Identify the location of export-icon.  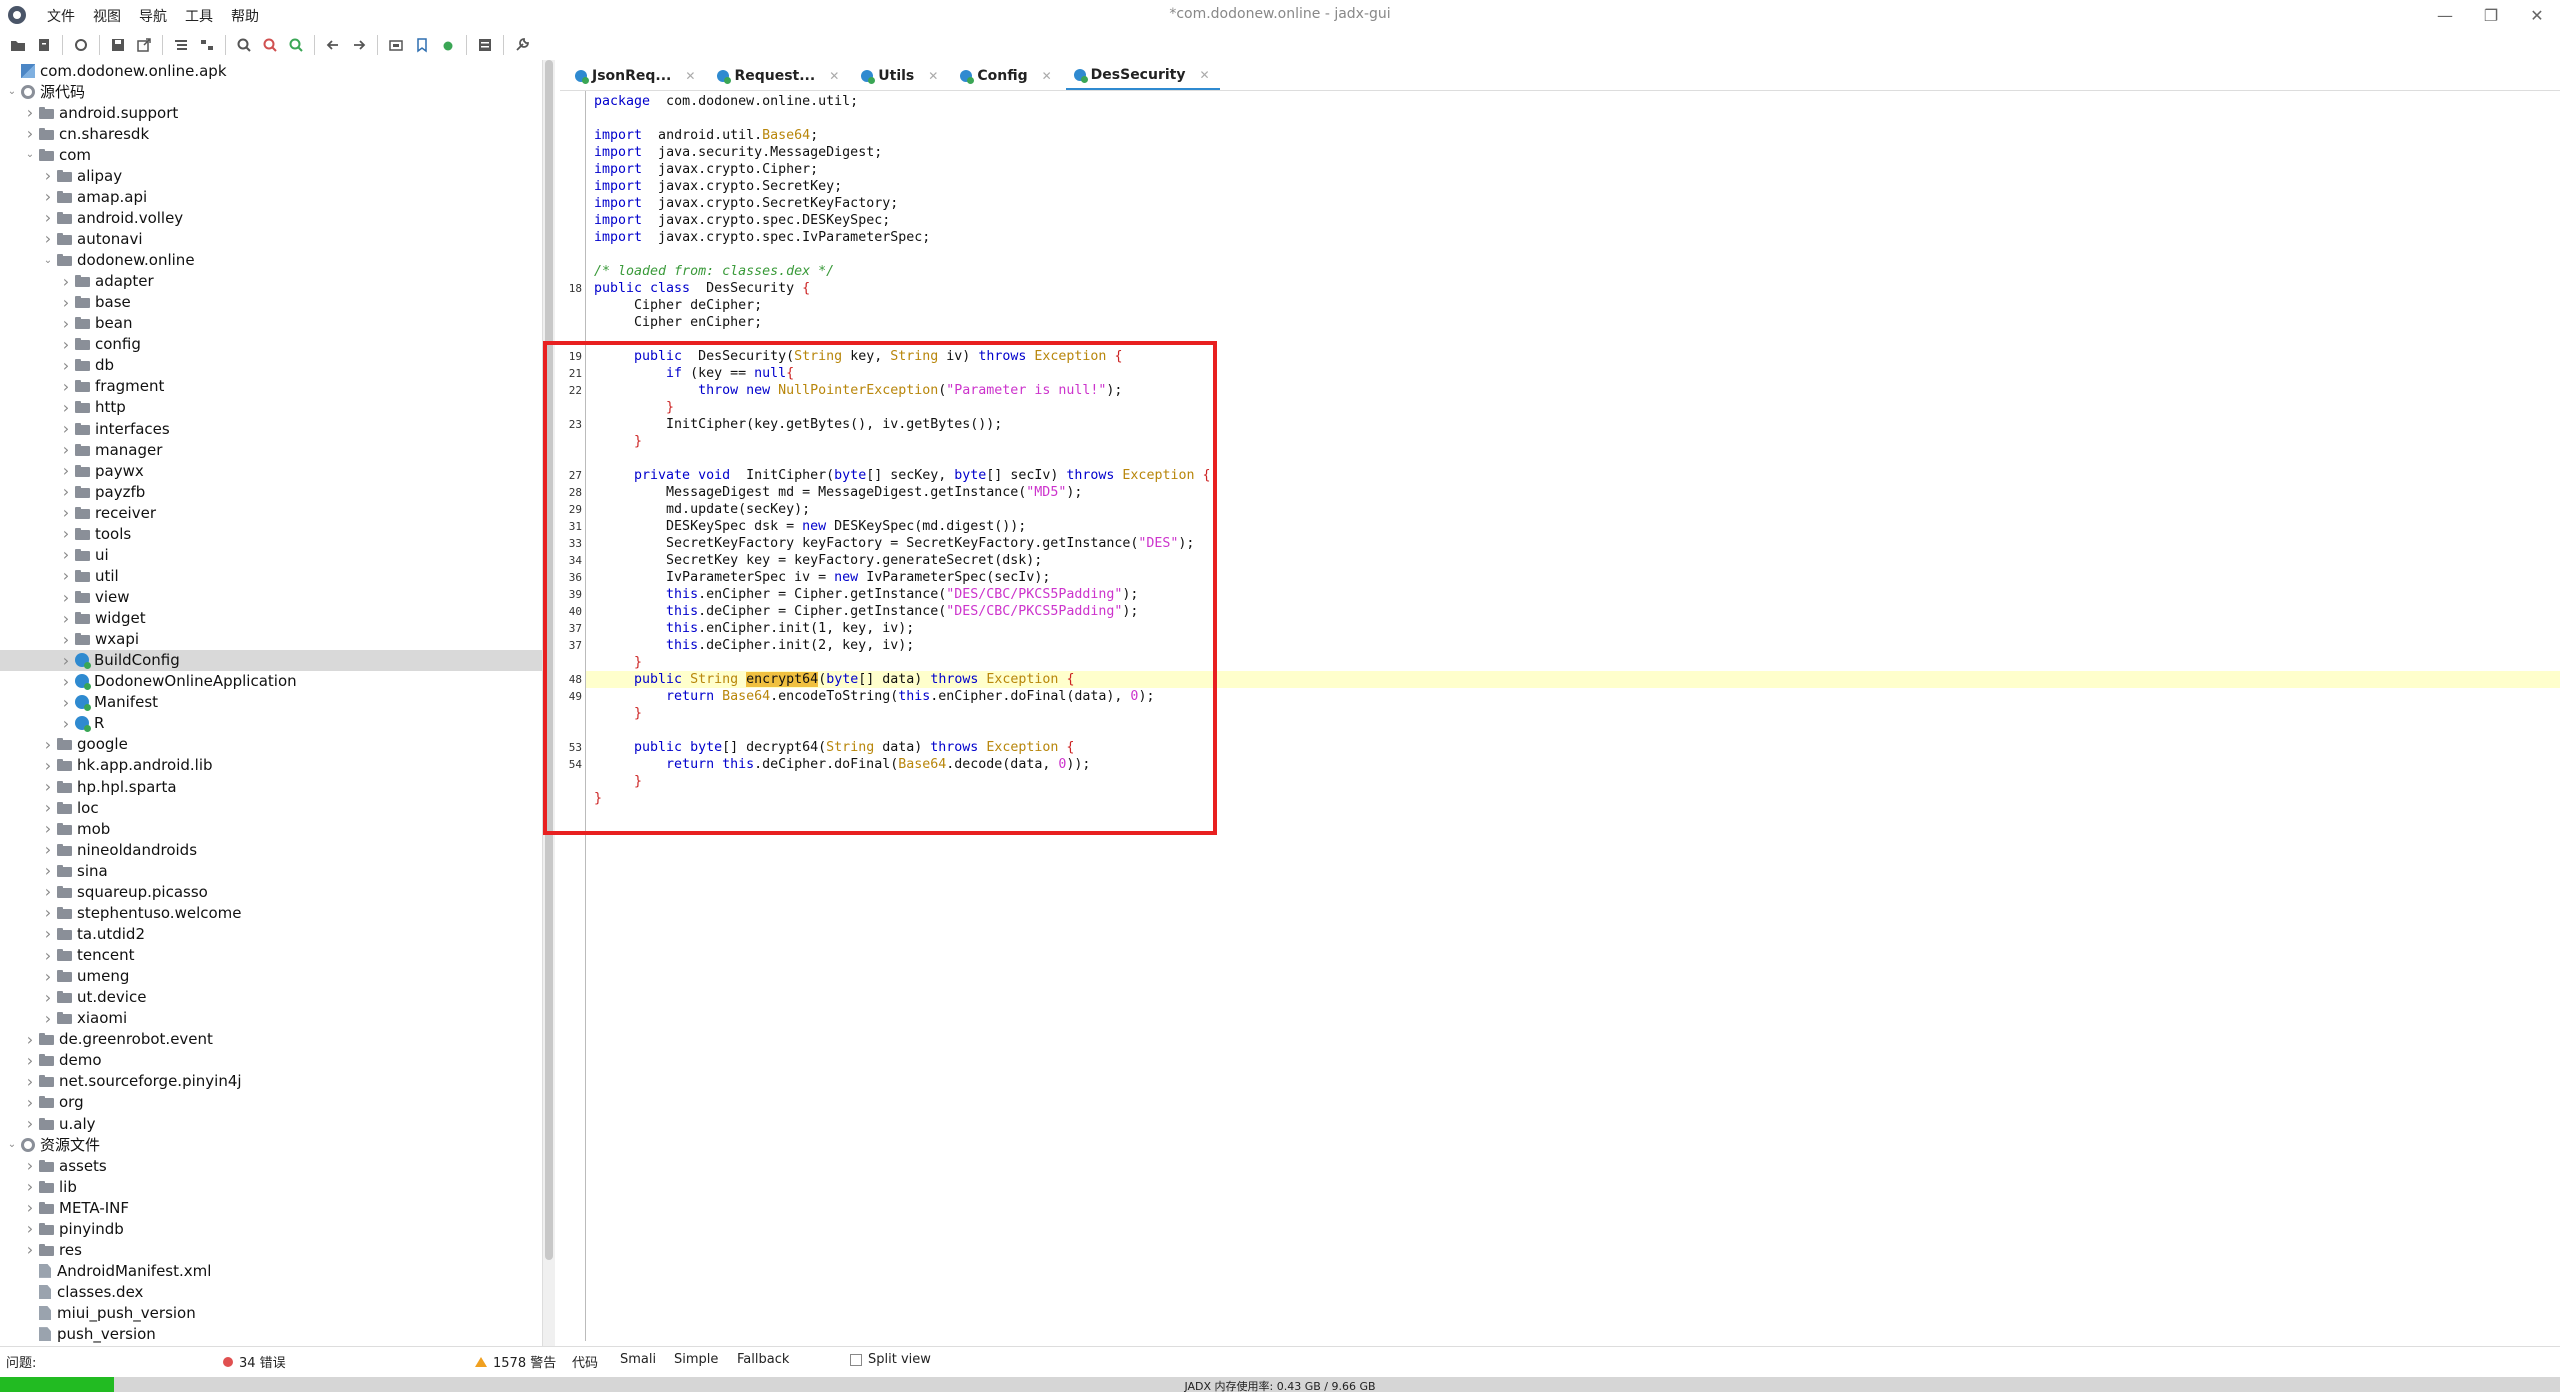
(144, 45).